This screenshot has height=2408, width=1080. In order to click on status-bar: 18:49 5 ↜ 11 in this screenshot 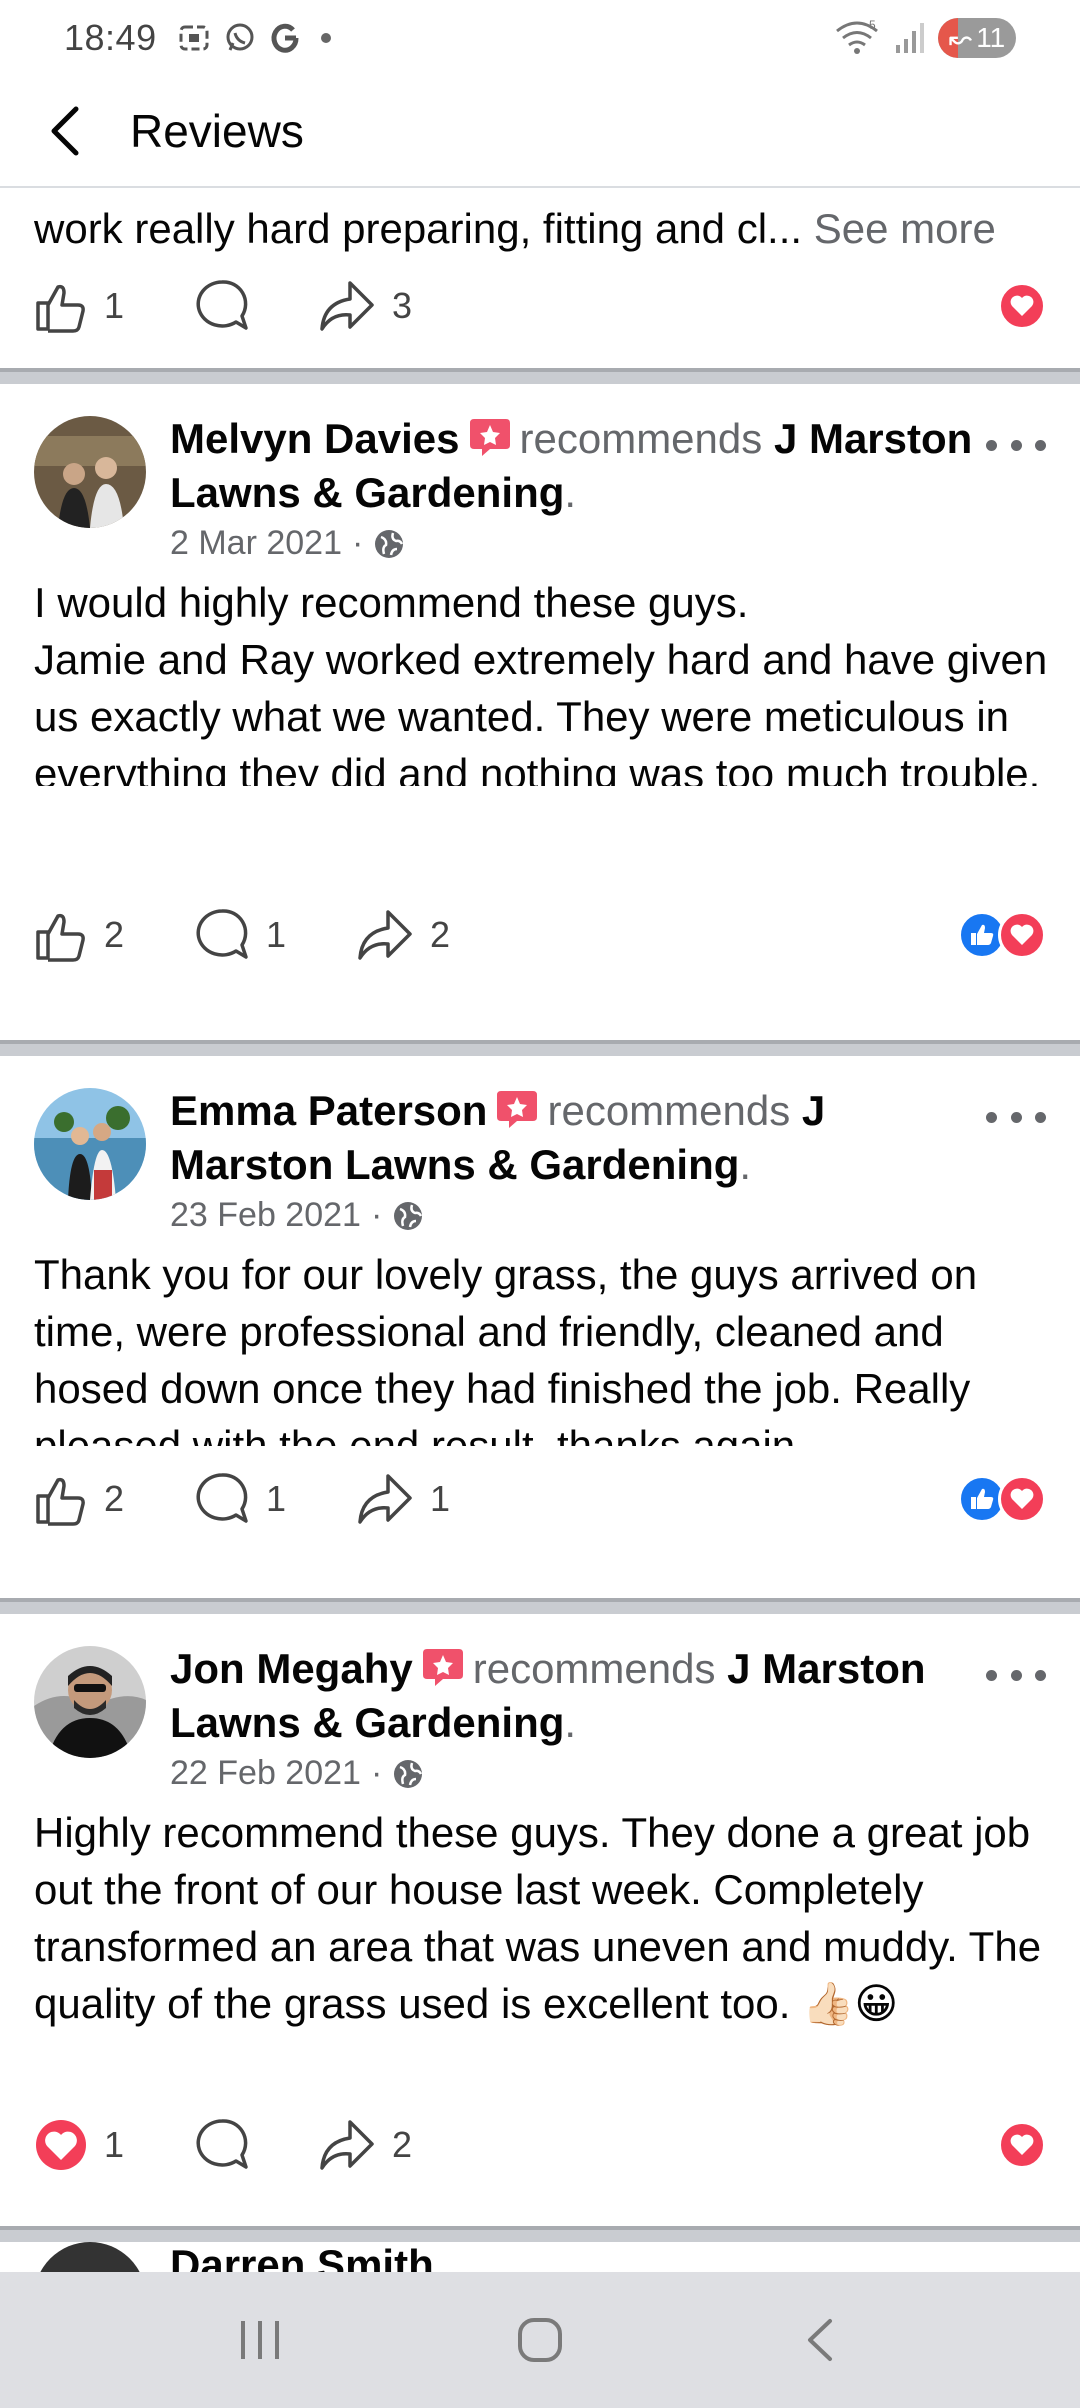, I will do `click(540, 38)`.